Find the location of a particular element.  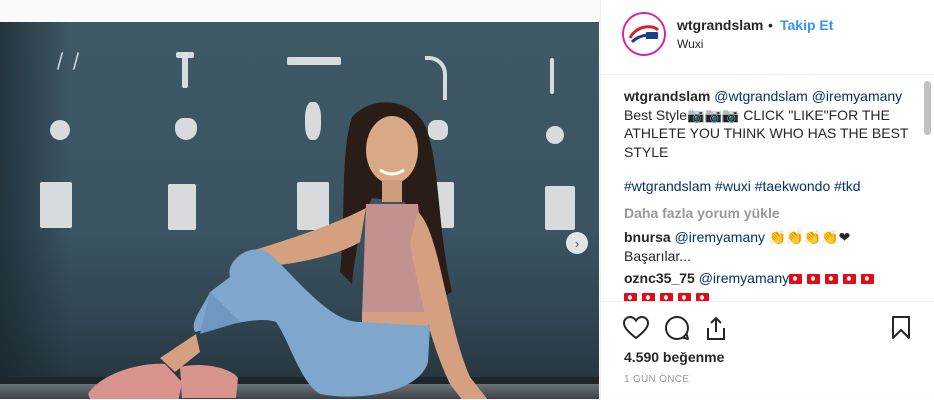

bookmark-icon is located at coordinates (901, 327).